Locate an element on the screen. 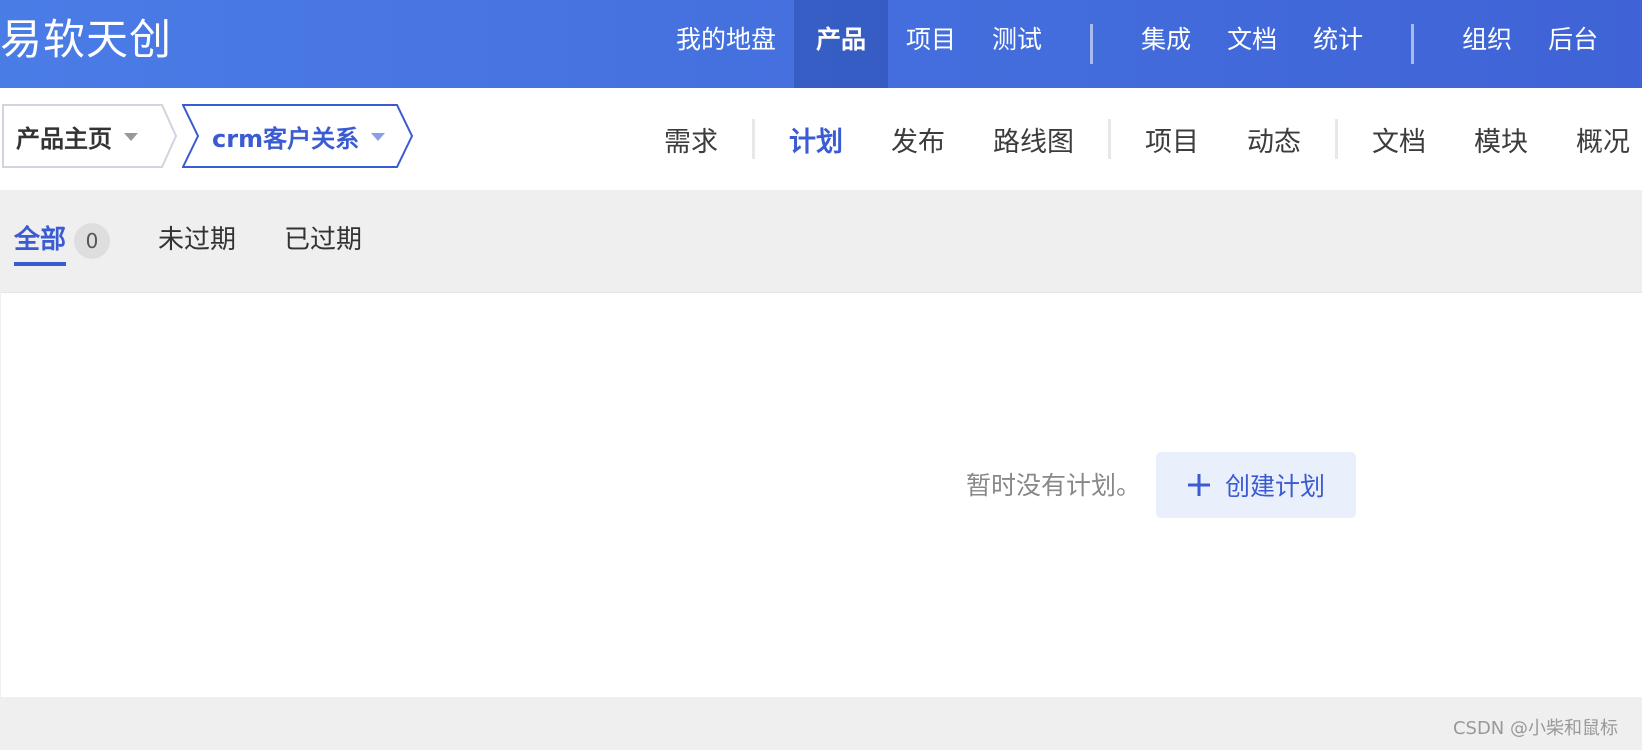  sub-nav-item-modules: 模块 is located at coordinates (1501, 139).